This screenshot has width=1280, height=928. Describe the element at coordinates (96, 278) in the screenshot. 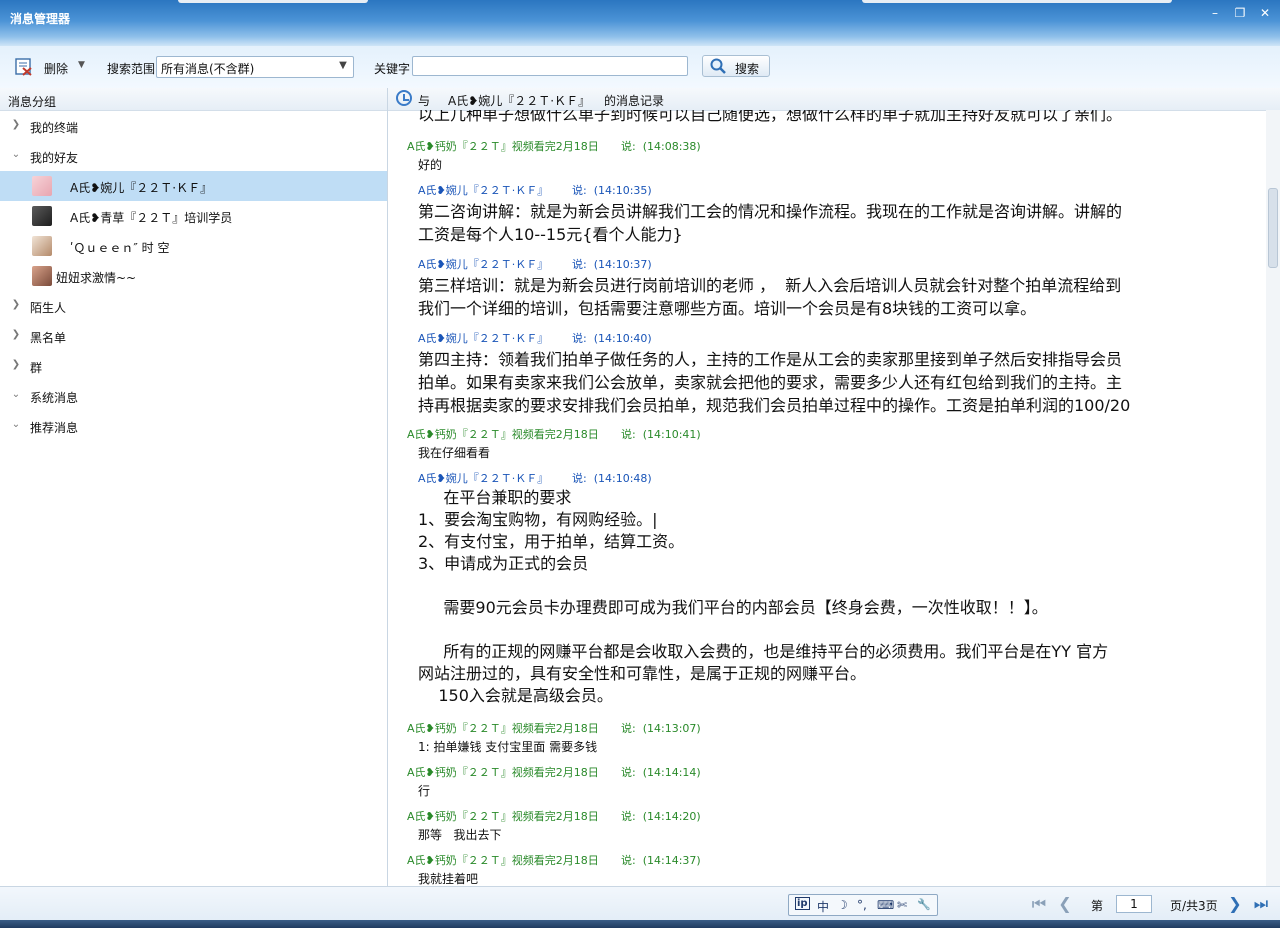

I see `friend-name: 妞妞求激情~~` at that location.